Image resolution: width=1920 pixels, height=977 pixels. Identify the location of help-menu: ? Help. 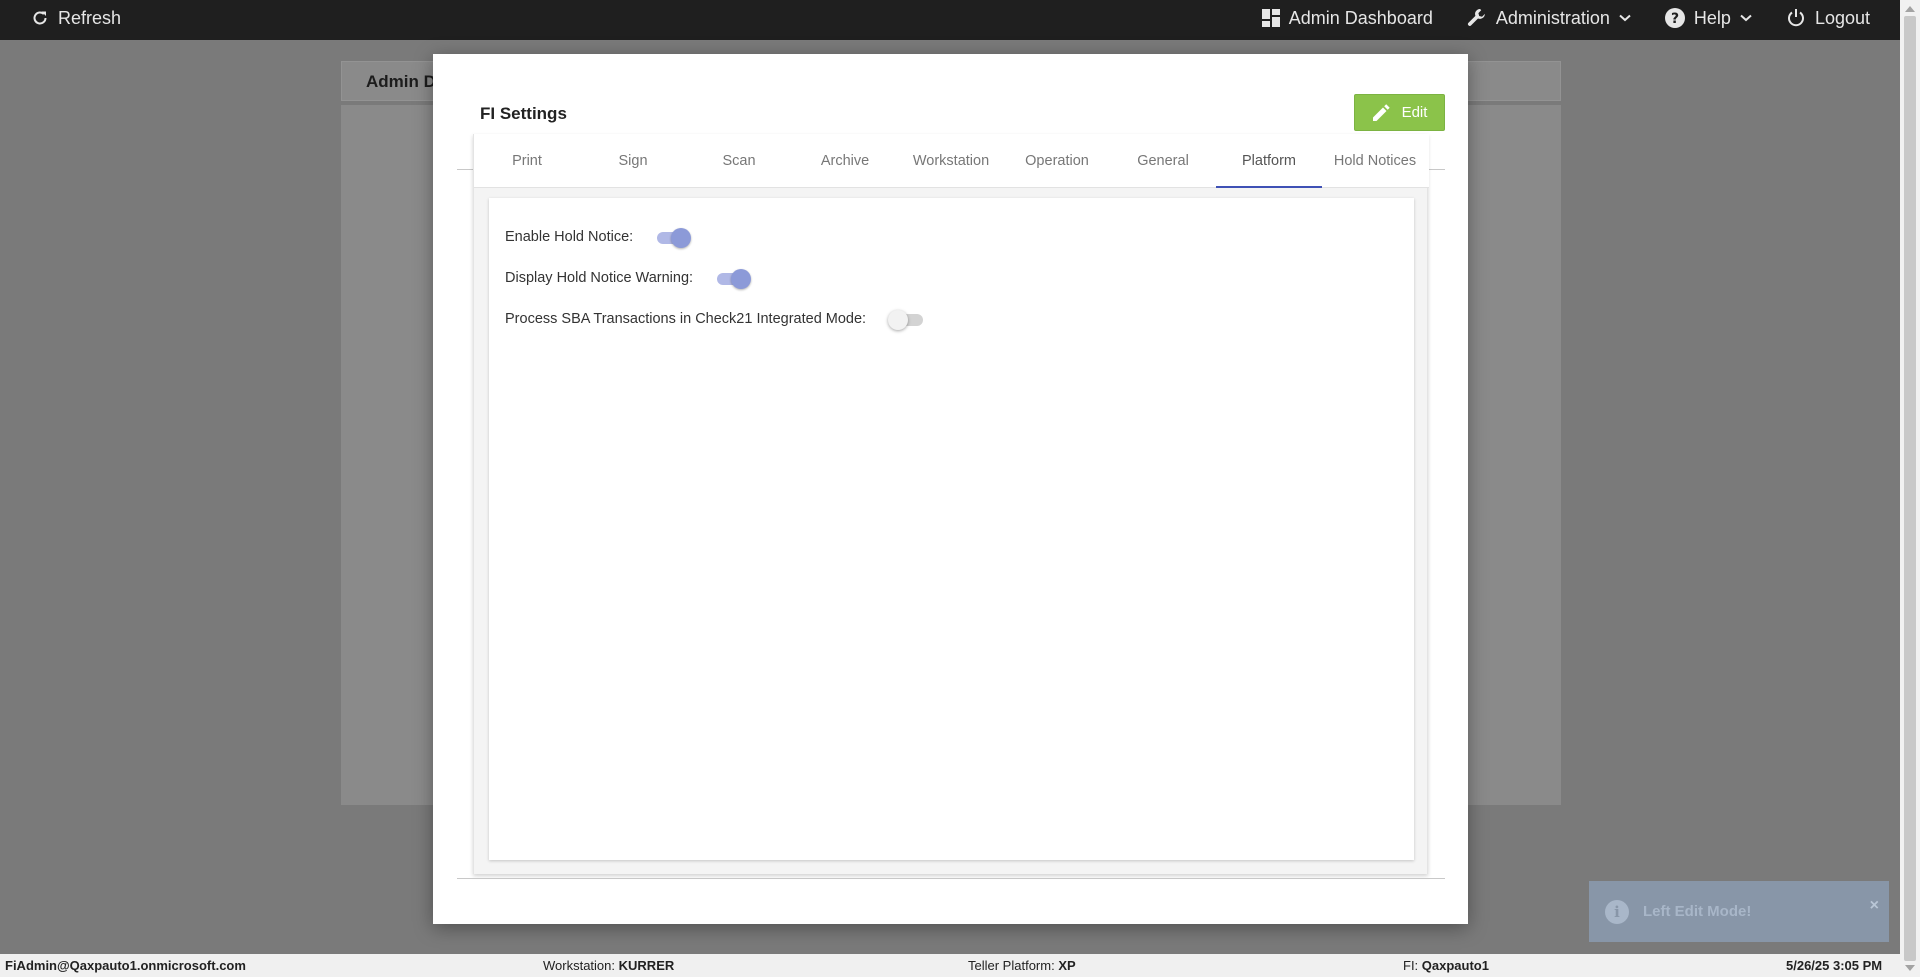
(1708, 18).